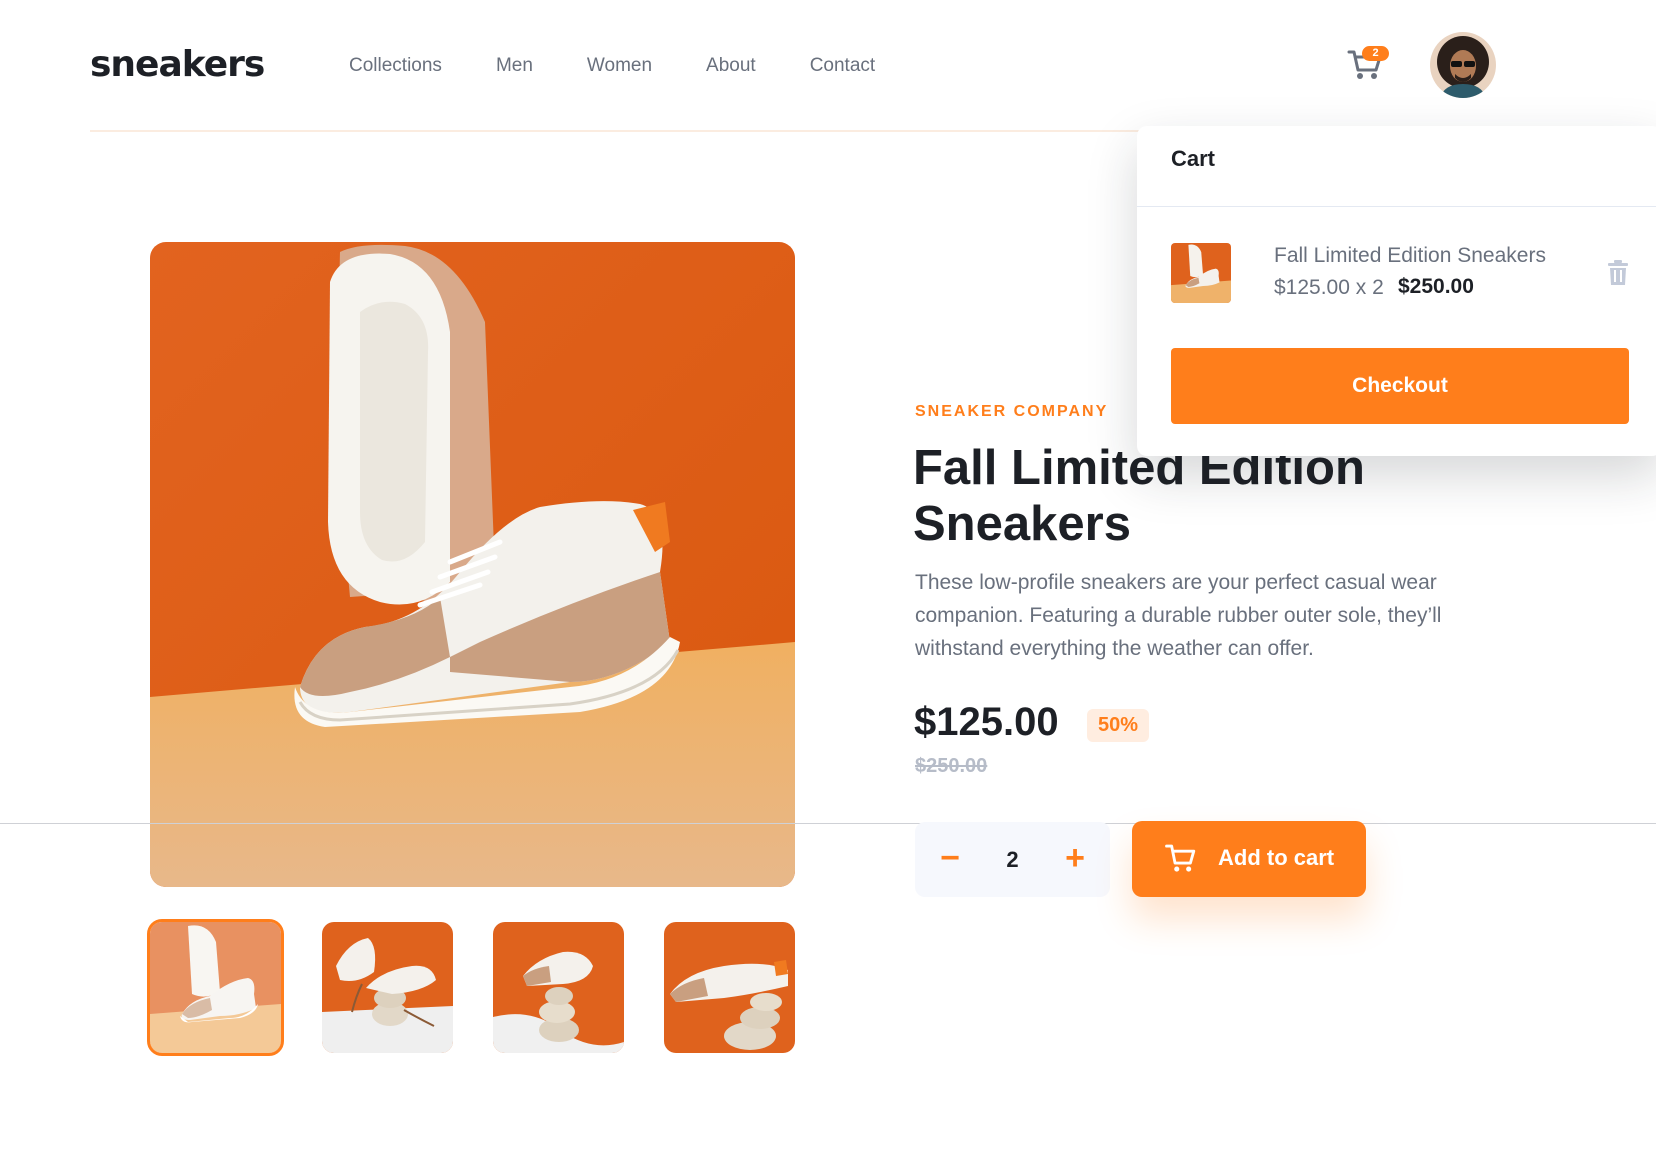  I want to click on nav-about: About, so click(731, 66).